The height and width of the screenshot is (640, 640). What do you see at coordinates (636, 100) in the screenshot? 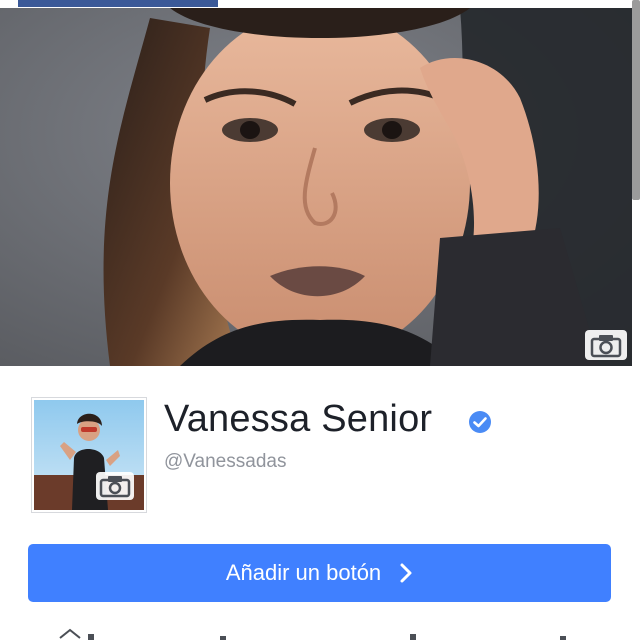
I see `scrollbar` at bounding box center [636, 100].